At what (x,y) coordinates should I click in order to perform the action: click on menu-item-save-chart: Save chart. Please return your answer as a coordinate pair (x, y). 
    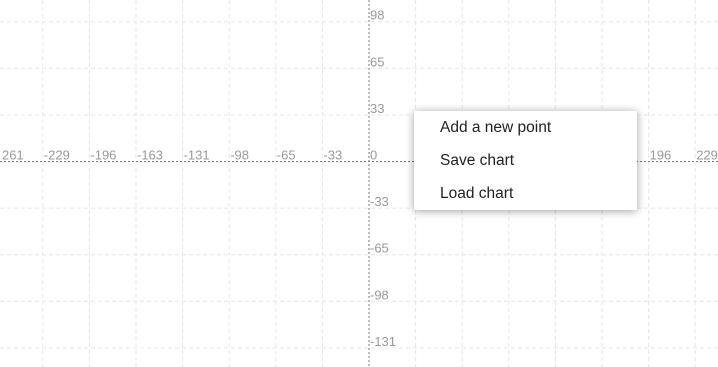
    Looking at the image, I should click on (525, 160).